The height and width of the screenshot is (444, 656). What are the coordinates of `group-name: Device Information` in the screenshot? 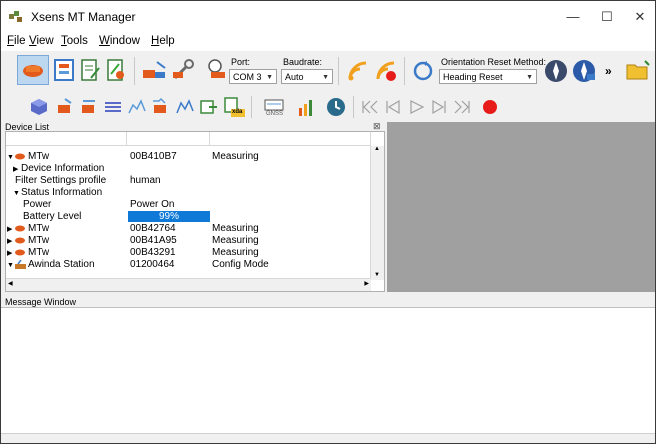 It's located at (63, 168).